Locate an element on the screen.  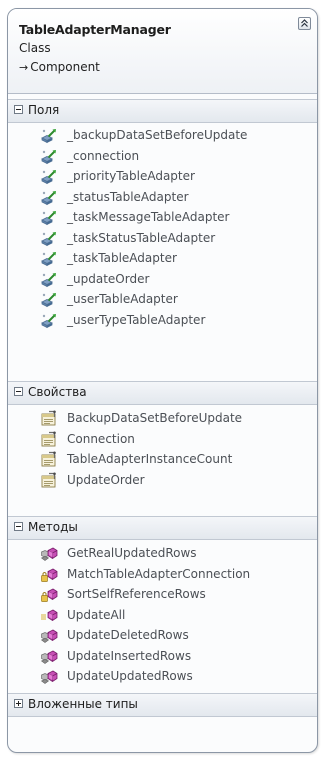
method-item: UpdateAll is located at coordinates (176, 616).